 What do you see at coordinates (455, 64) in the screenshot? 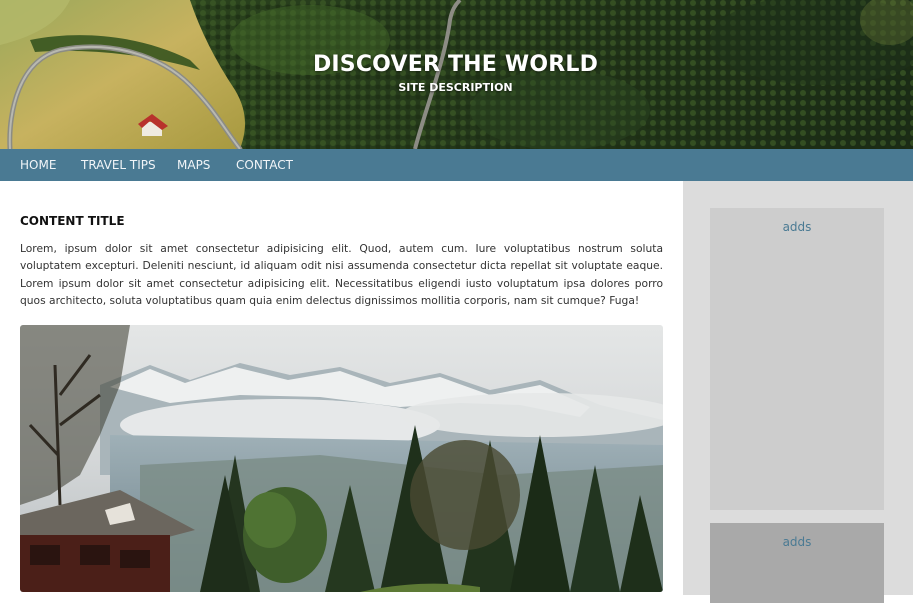
I see `site-title: DISCOVER THE WORLD` at bounding box center [455, 64].